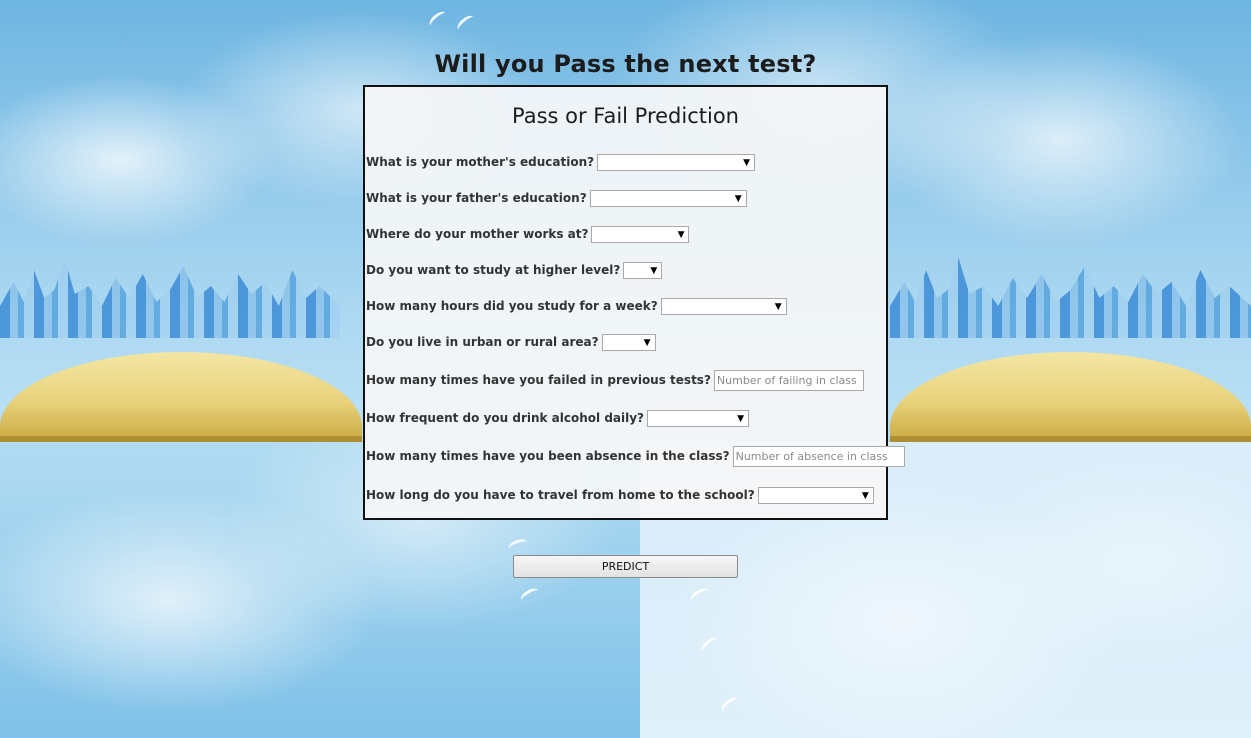 Image resolution: width=1251 pixels, height=738 pixels. I want to click on mother-education-select: ▼, so click(676, 162).